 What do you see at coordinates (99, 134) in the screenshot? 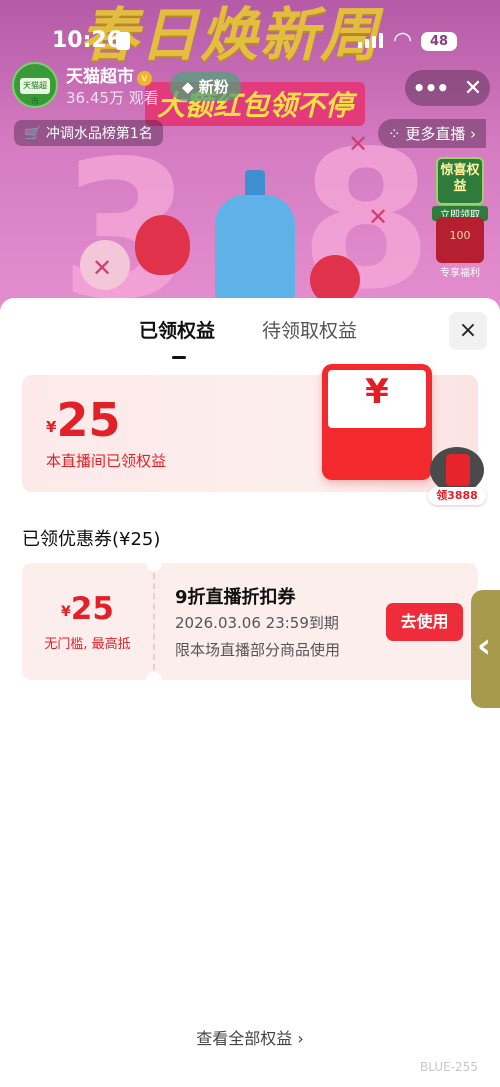
I see `rank-label: 冲调水品榜第1名` at bounding box center [99, 134].